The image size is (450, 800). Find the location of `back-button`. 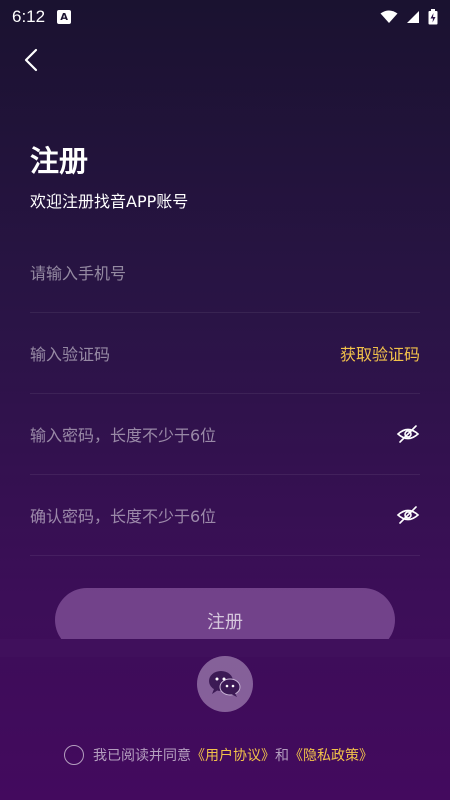

back-button is located at coordinates (32, 60).